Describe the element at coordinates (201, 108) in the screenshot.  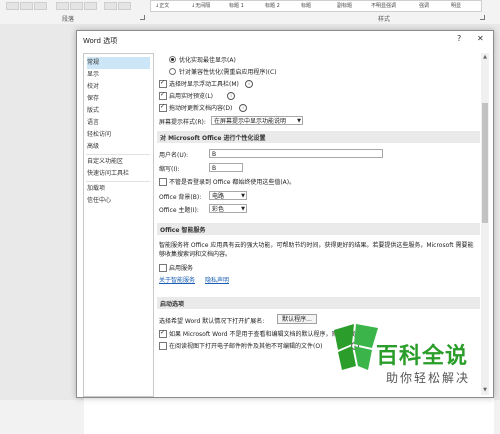
I see `checkbox-label: 拖动时更新文档内容(D)` at that location.